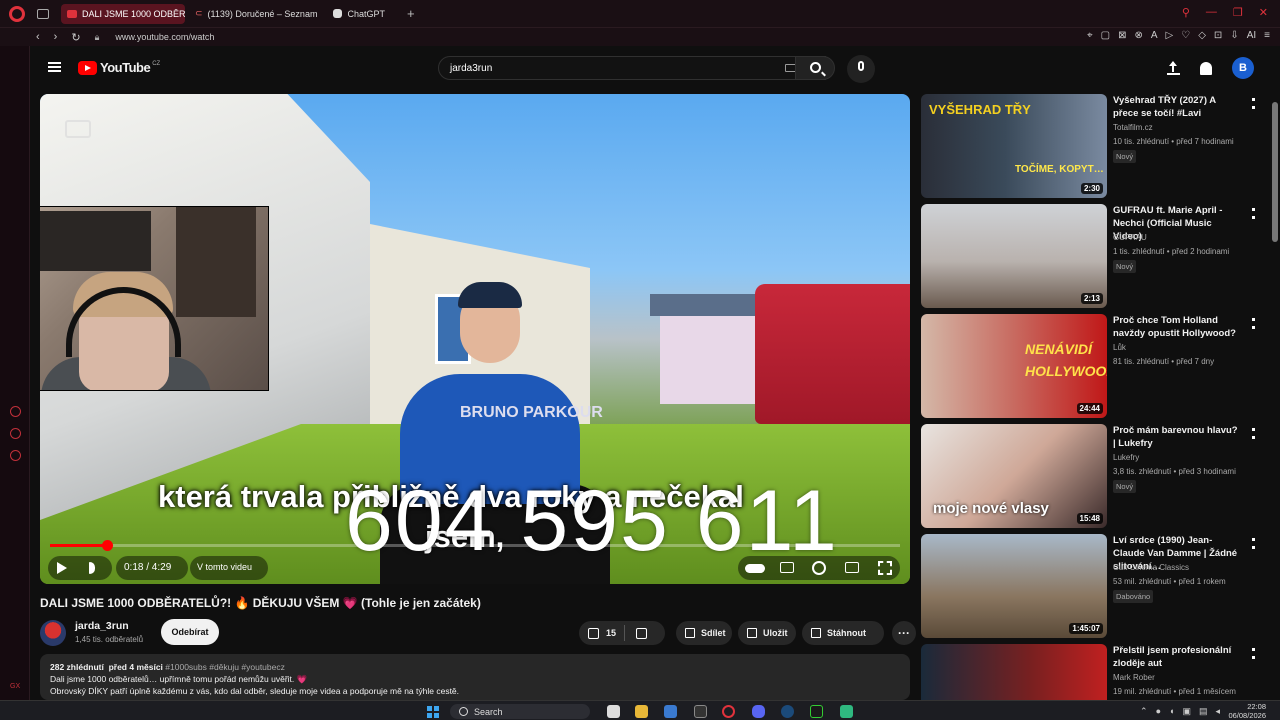 The height and width of the screenshot is (720, 1280). Describe the element at coordinates (1122, 35) in the screenshot. I see `adblock-icon: ⊠` at that location.